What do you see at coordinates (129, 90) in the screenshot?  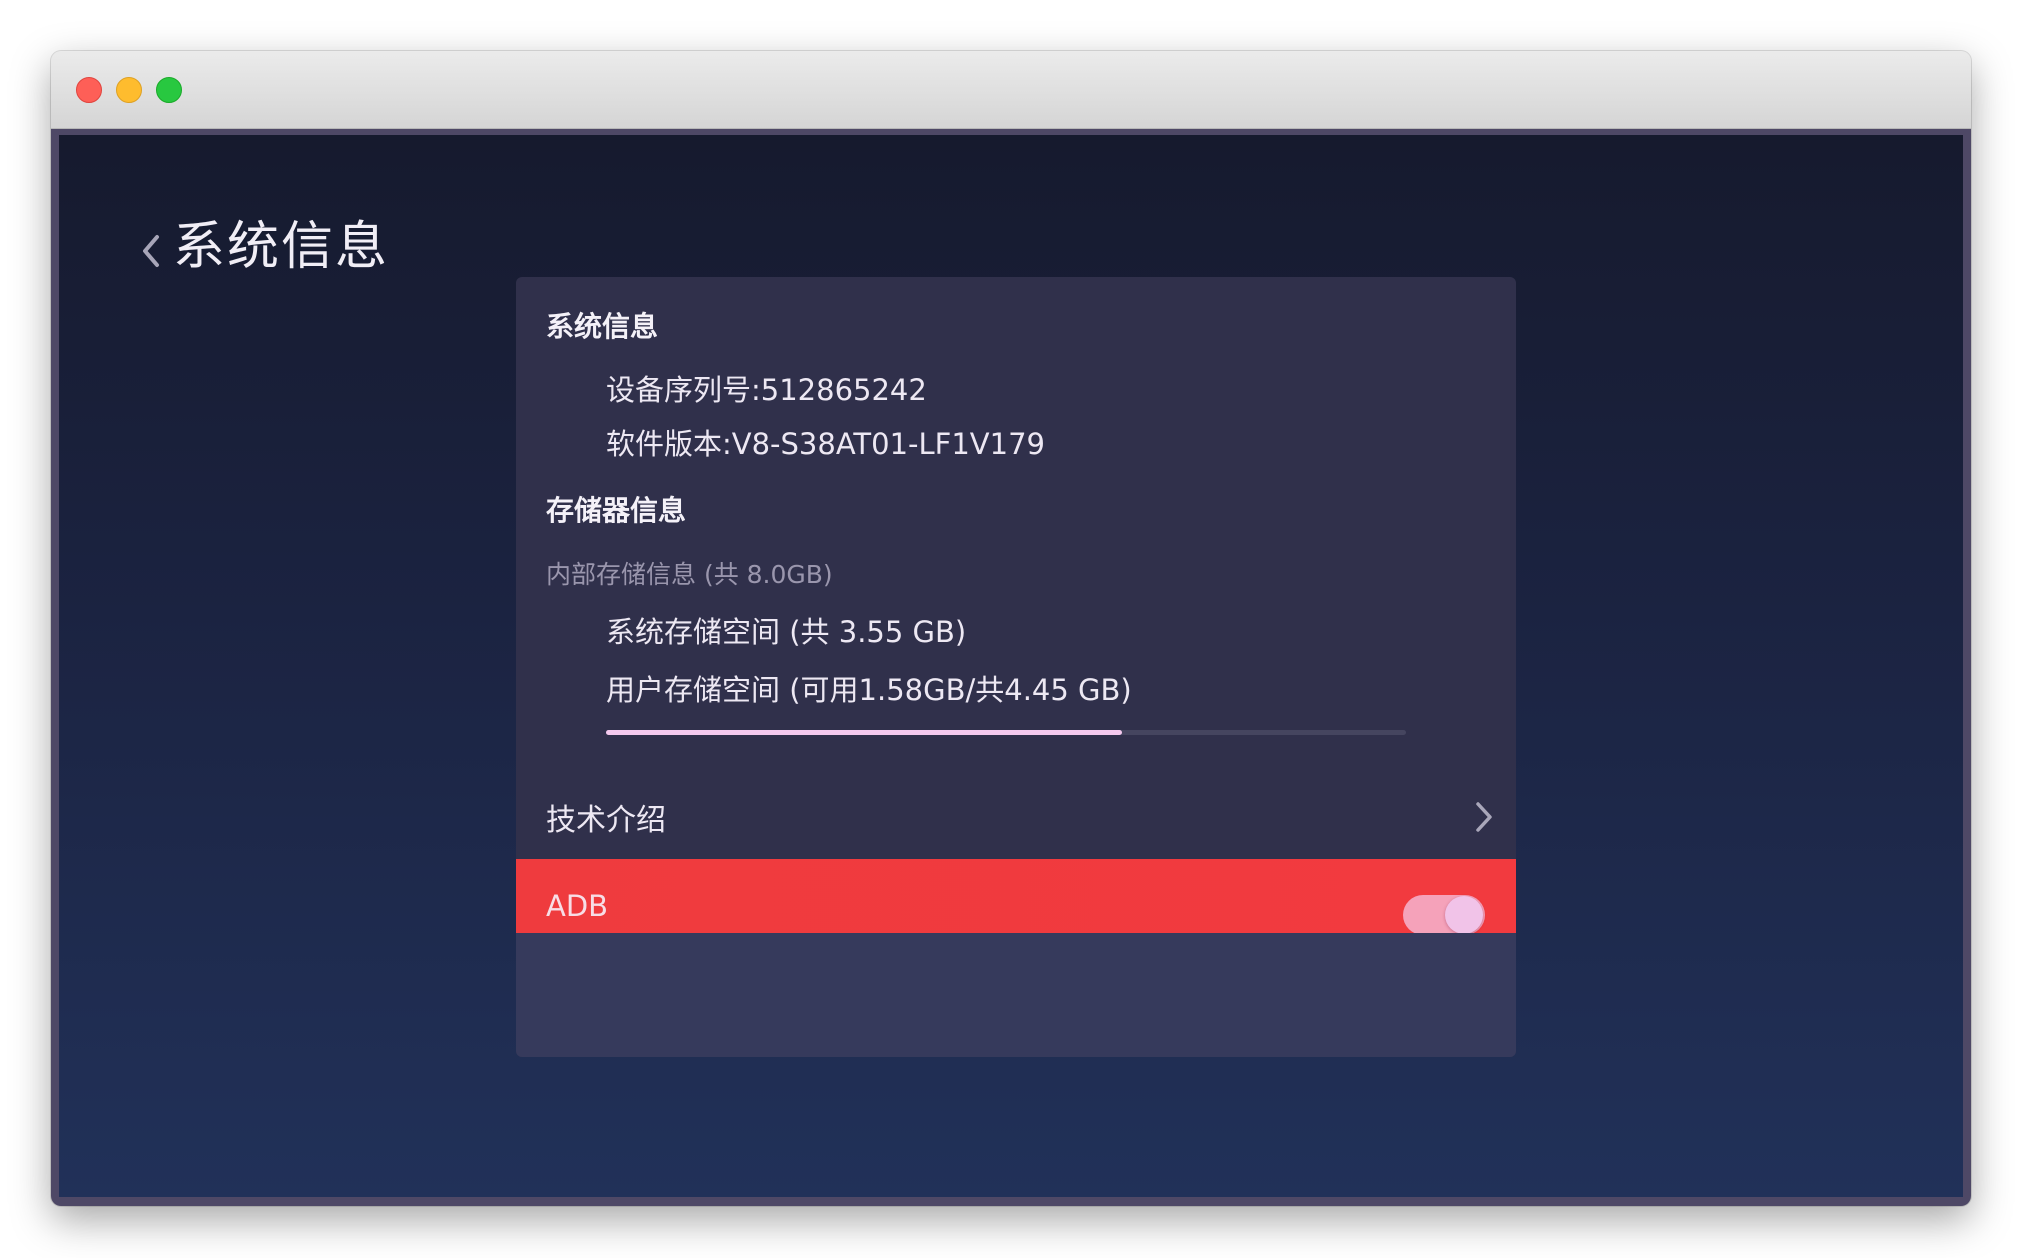 I see `minimize-window-button` at bounding box center [129, 90].